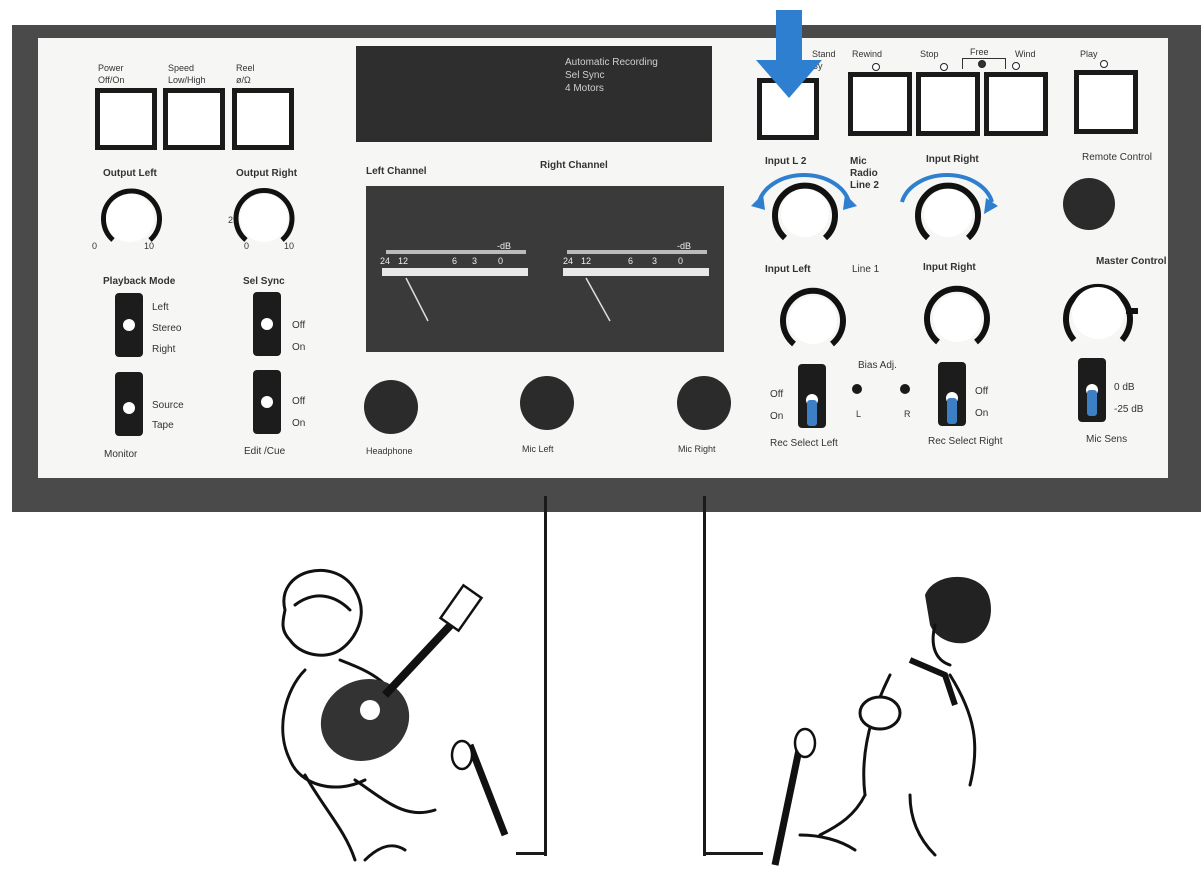 The height and width of the screenshot is (870, 1201). What do you see at coordinates (164, 349) in the screenshot?
I see `playback-right: Right` at bounding box center [164, 349].